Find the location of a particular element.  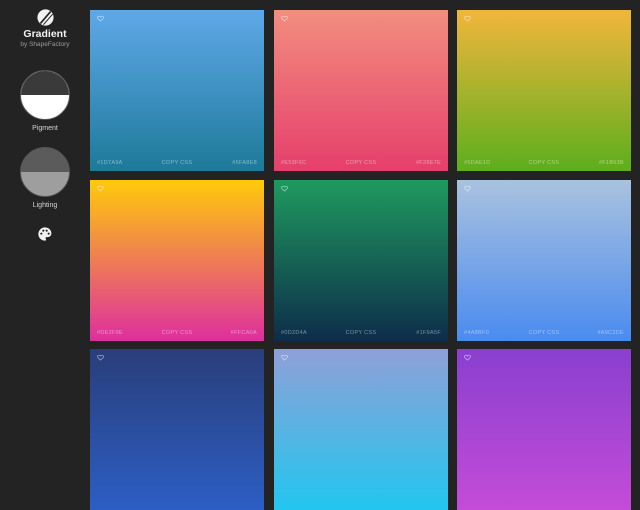

gradient-card: #5DAE1D COPY CSS #F1B63B is located at coordinates (544, 90).